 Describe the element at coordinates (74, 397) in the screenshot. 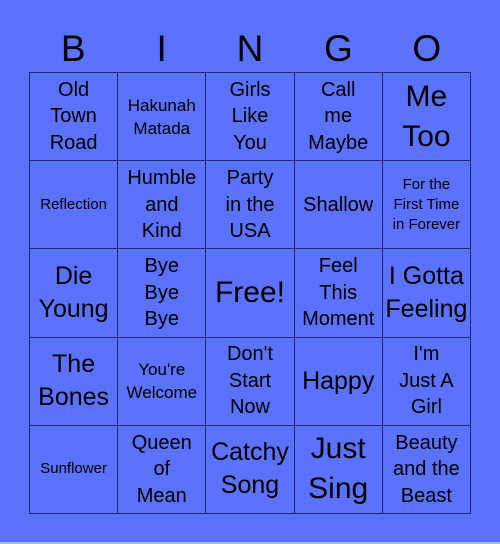

I see `cell-label-line: Bones` at that location.